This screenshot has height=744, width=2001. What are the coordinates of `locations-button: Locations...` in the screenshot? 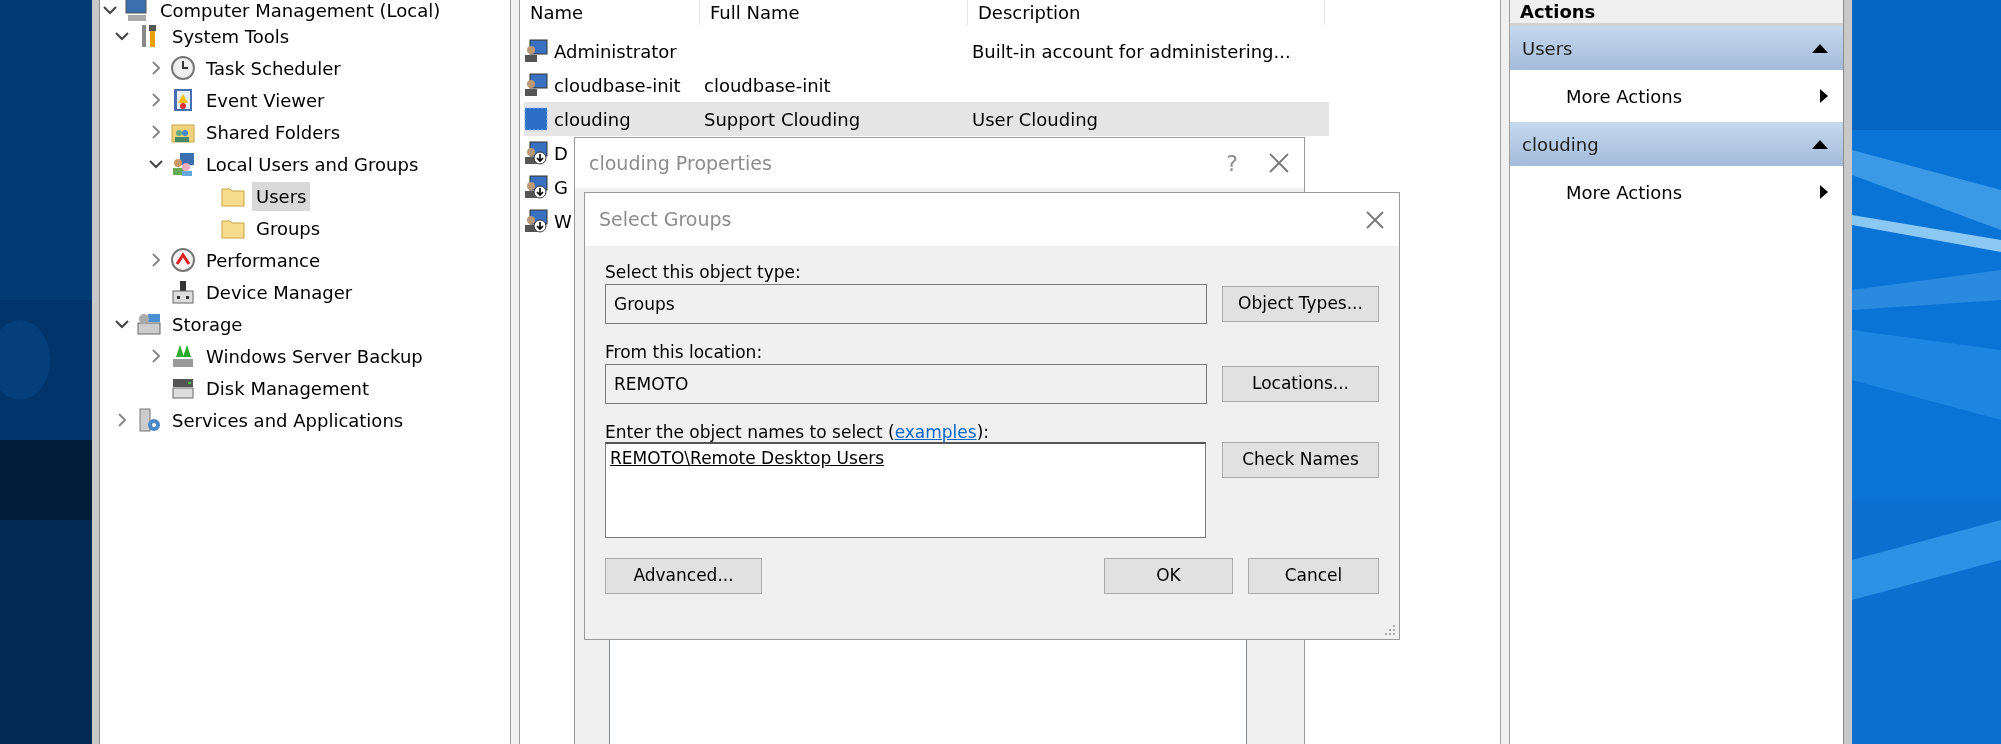 It's located at (1300, 384).